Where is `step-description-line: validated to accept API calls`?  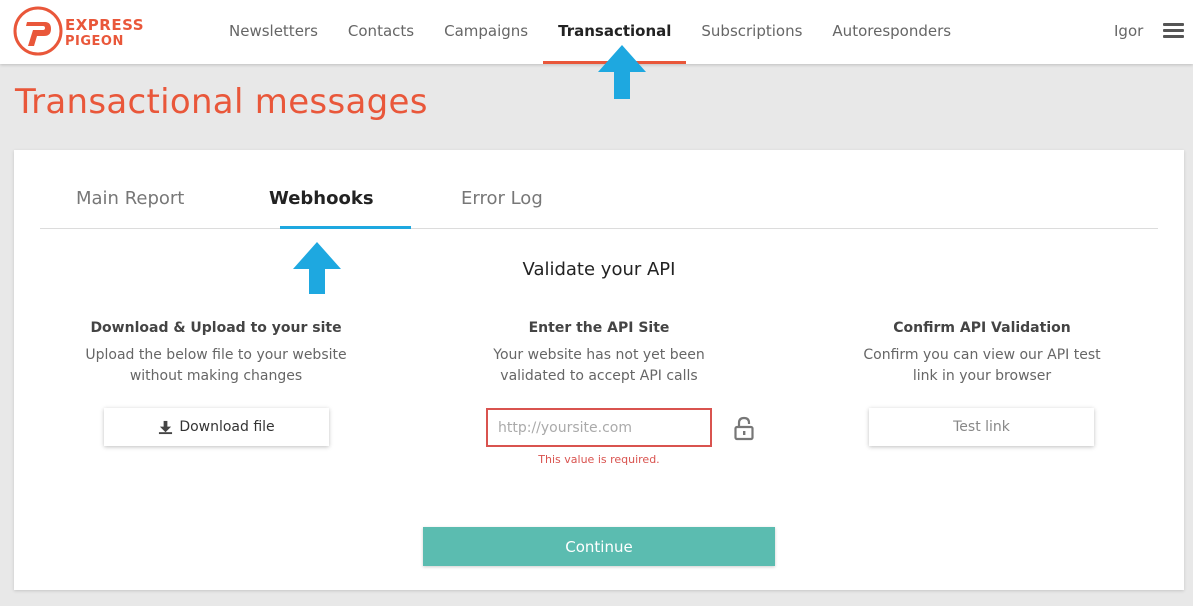
step-description-line: validated to accept API calls is located at coordinates (599, 376).